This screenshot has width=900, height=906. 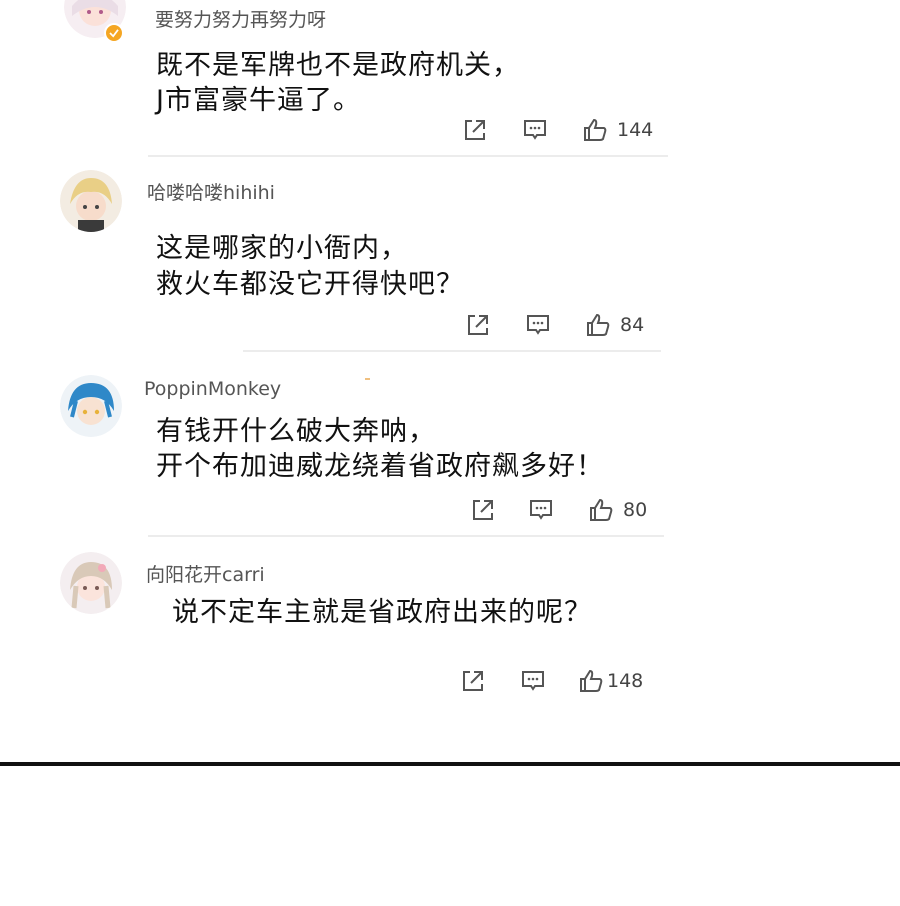 What do you see at coordinates (635, 510) in the screenshot?
I see `like-count: 80` at bounding box center [635, 510].